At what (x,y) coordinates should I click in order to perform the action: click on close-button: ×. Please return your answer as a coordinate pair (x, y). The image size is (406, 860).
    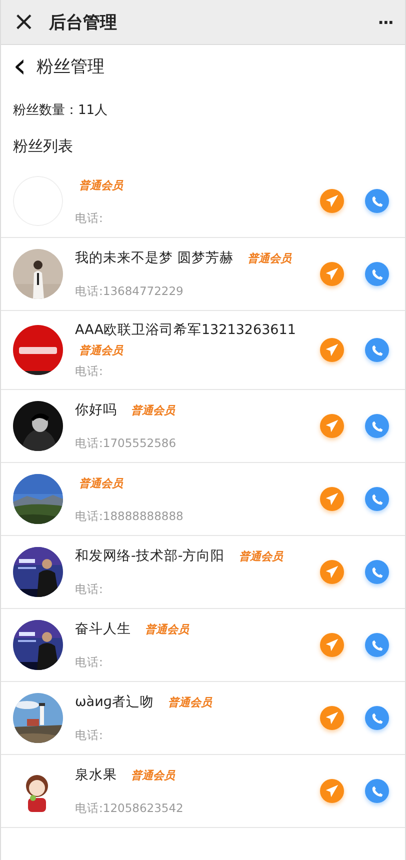
    Looking at the image, I should click on (23, 22).